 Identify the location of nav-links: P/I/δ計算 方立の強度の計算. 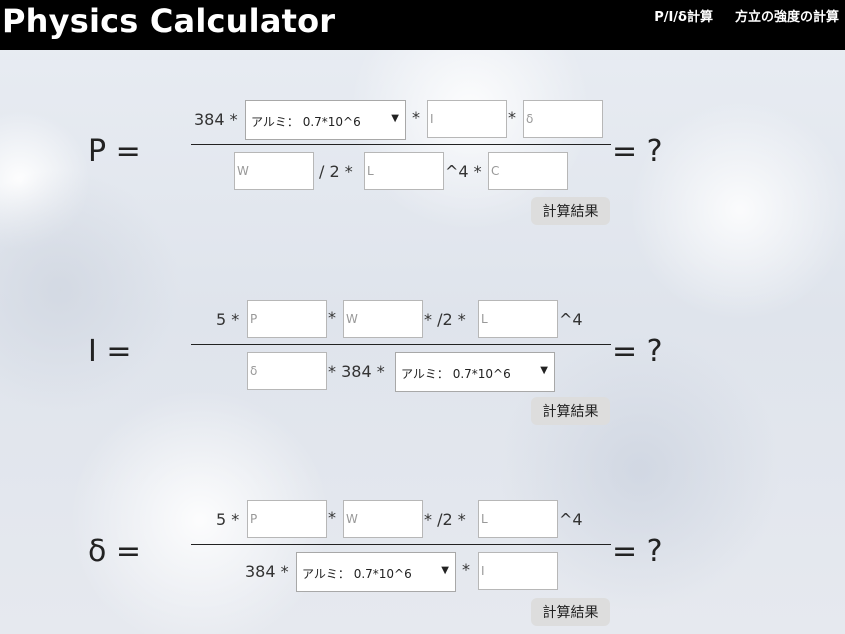
(746, 15).